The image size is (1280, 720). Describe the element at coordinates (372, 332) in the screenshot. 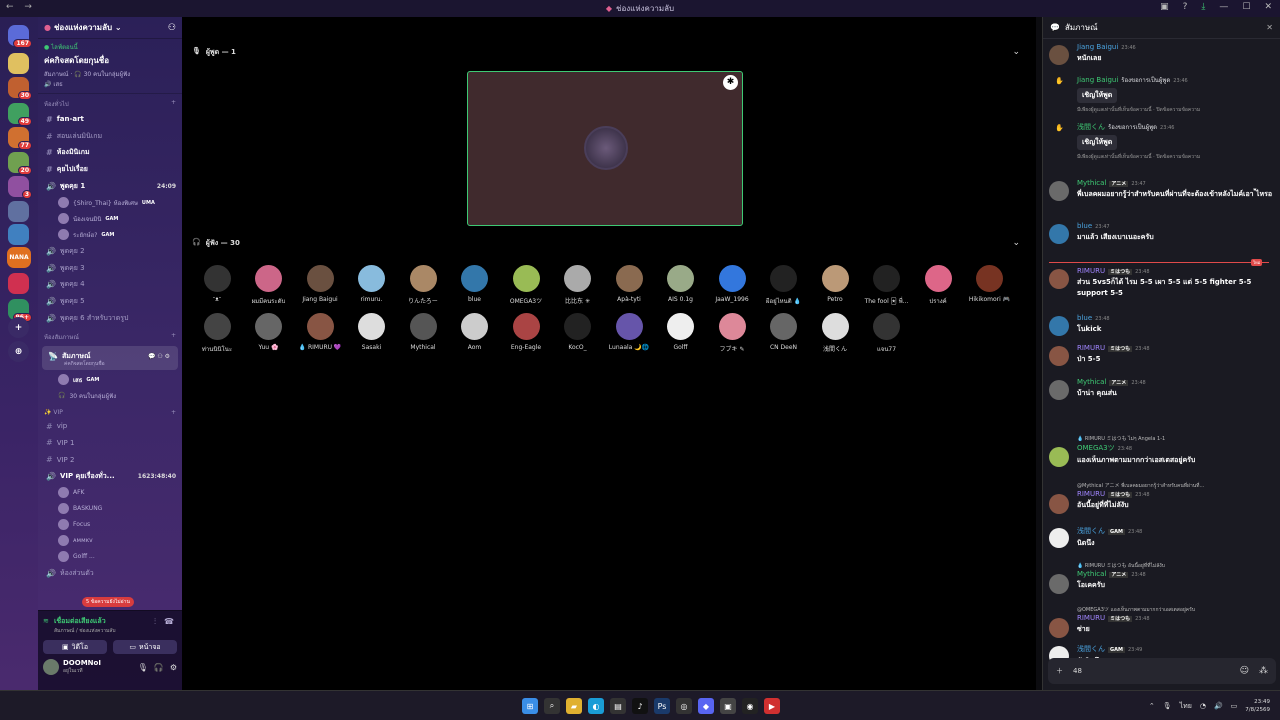

I see `audience-member: Sasaki` at that location.